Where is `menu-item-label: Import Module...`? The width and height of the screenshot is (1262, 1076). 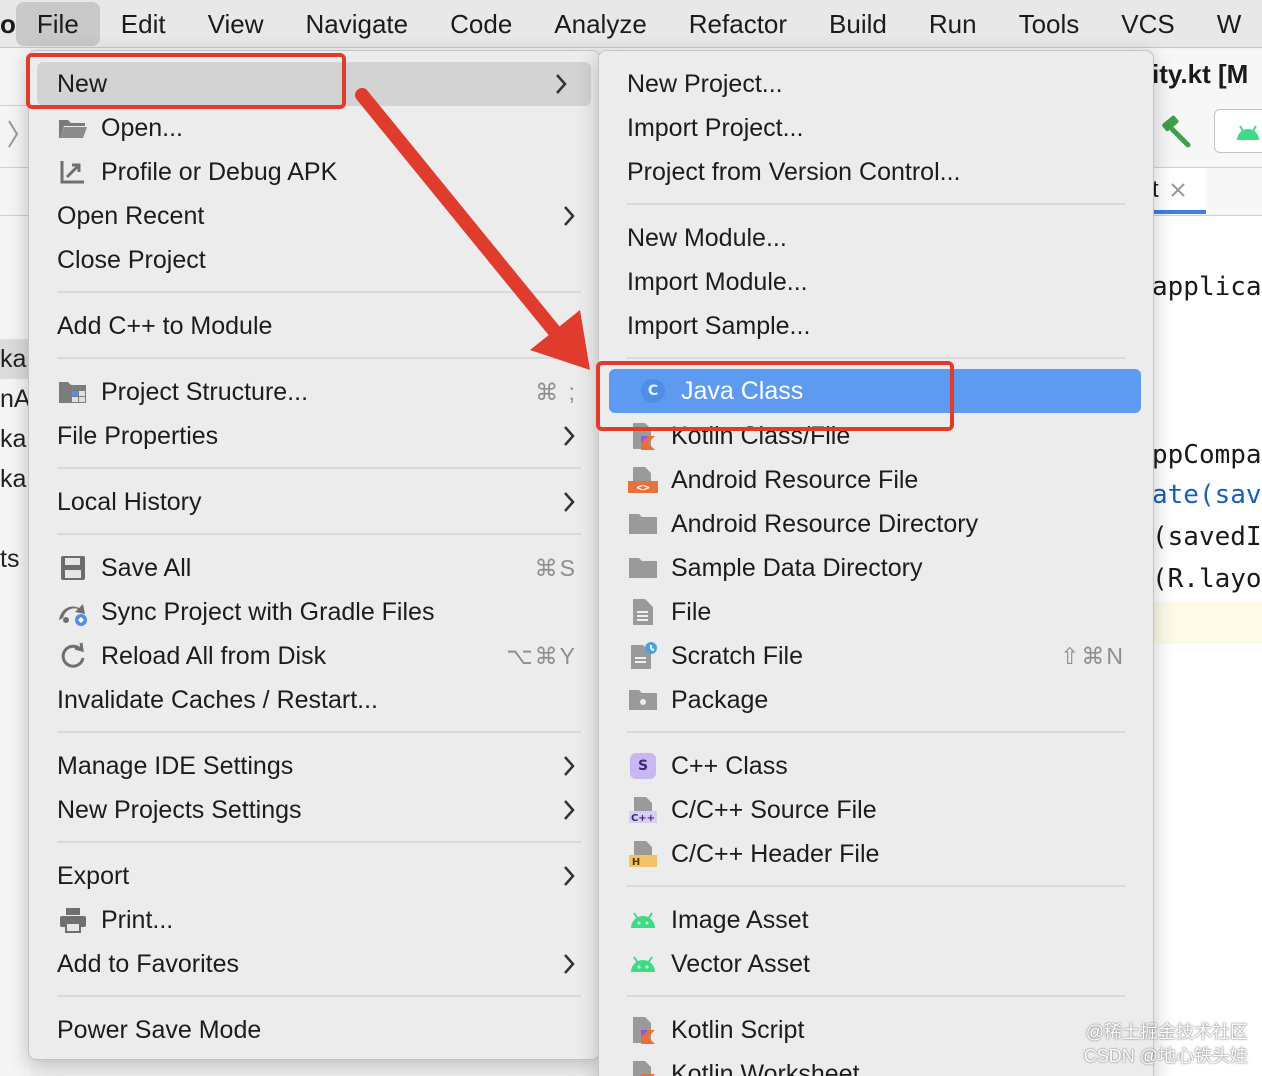 menu-item-label: Import Module... is located at coordinates (717, 281).